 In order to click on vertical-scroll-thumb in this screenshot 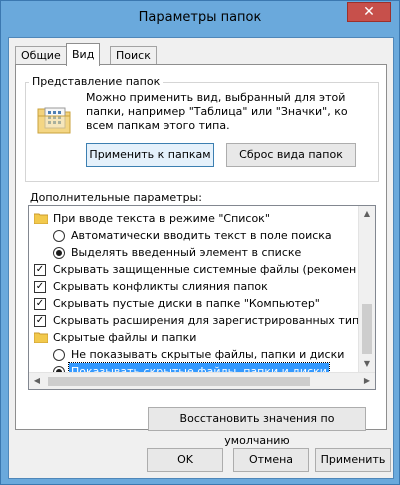, I will do `click(367, 329)`.